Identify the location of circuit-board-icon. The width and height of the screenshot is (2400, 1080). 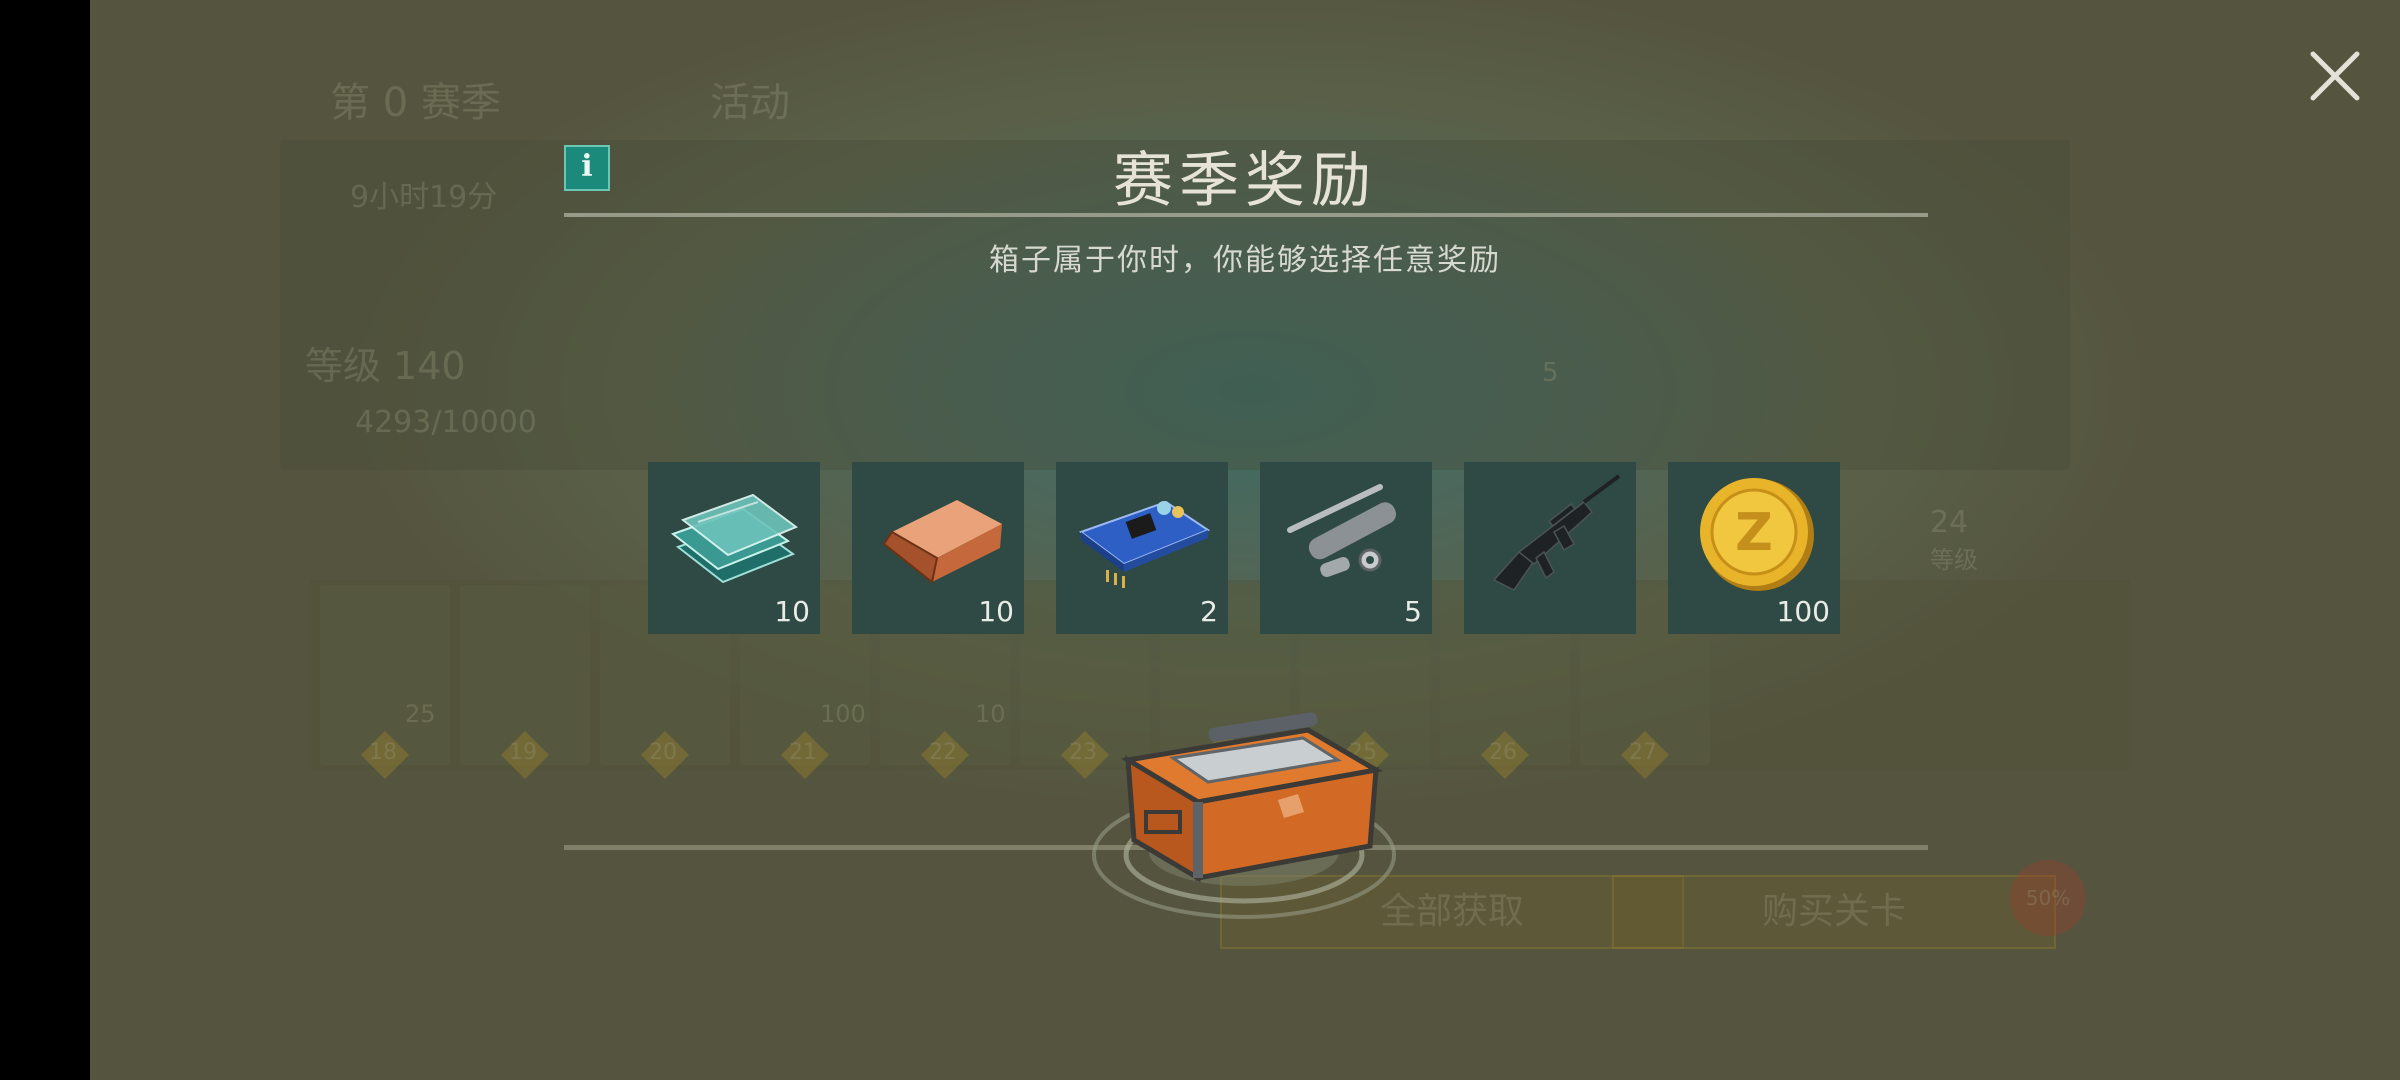
(1144, 544).